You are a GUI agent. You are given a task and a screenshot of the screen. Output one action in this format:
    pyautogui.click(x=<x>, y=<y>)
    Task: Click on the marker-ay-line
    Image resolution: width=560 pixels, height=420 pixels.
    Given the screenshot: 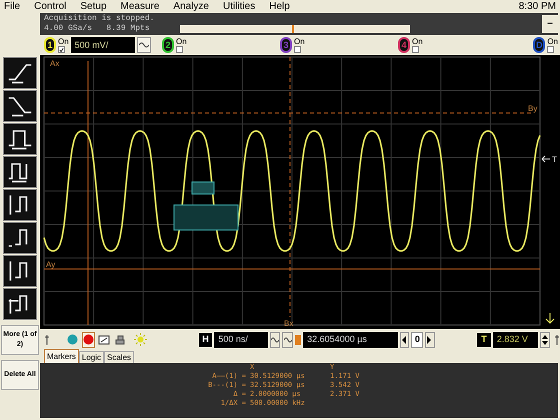 What is the action you would take?
    pyautogui.click(x=292, y=269)
    